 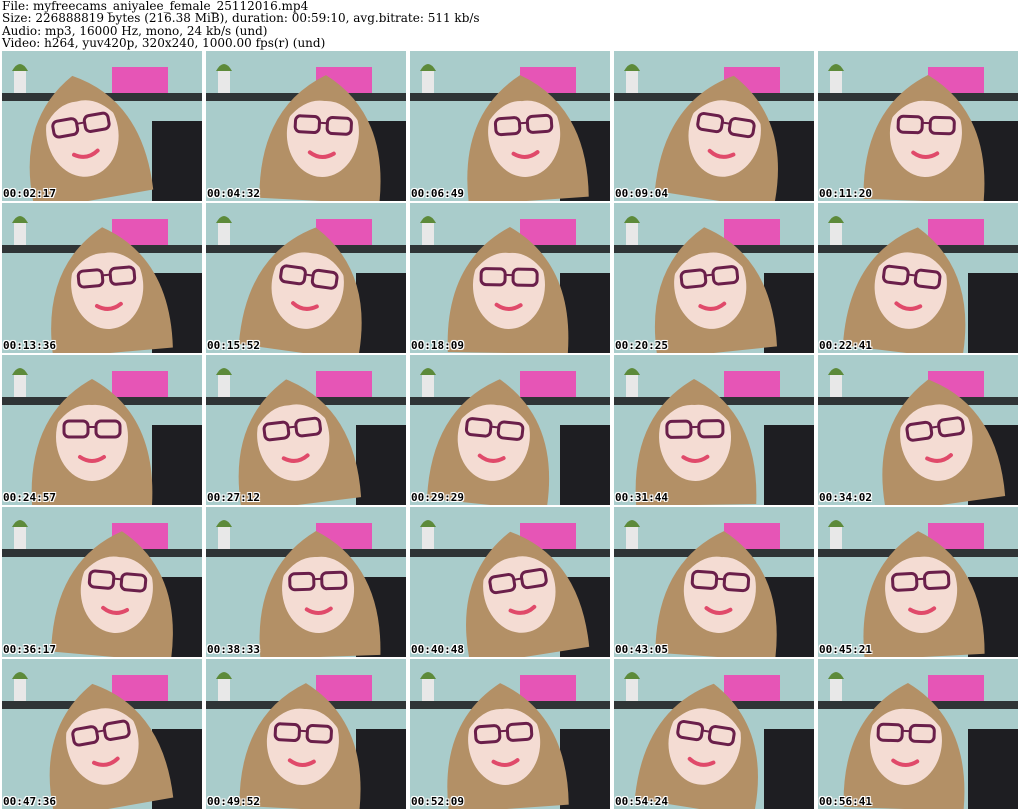 What do you see at coordinates (437, 193) in the screenshot?
I see `timestamp-label: 00:06:49` at bounding box center [437, 193].